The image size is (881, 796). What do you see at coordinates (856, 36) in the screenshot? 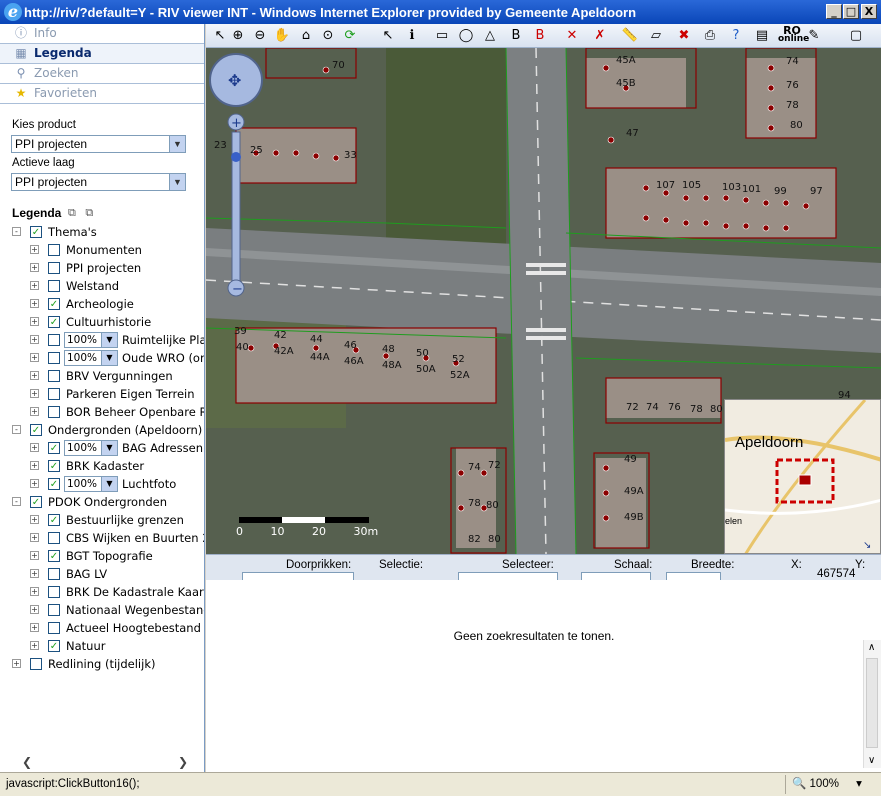
I see `window-icon: ▢` at bounding box center [856, 36].